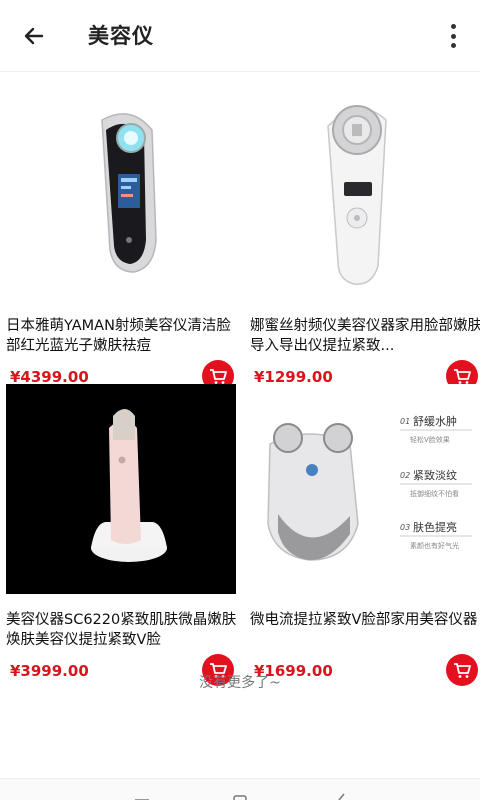  I want to click on feature-3-number: 03, so click(405, 527).